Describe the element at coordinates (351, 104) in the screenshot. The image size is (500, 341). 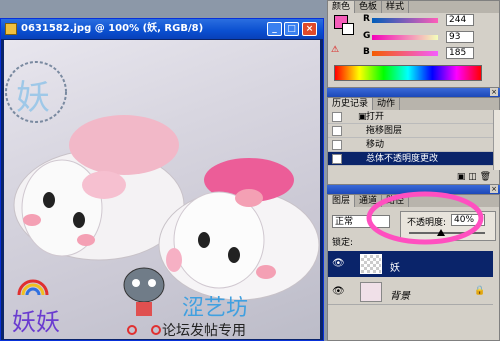
I see `tab-history: 历史记录` at that location.